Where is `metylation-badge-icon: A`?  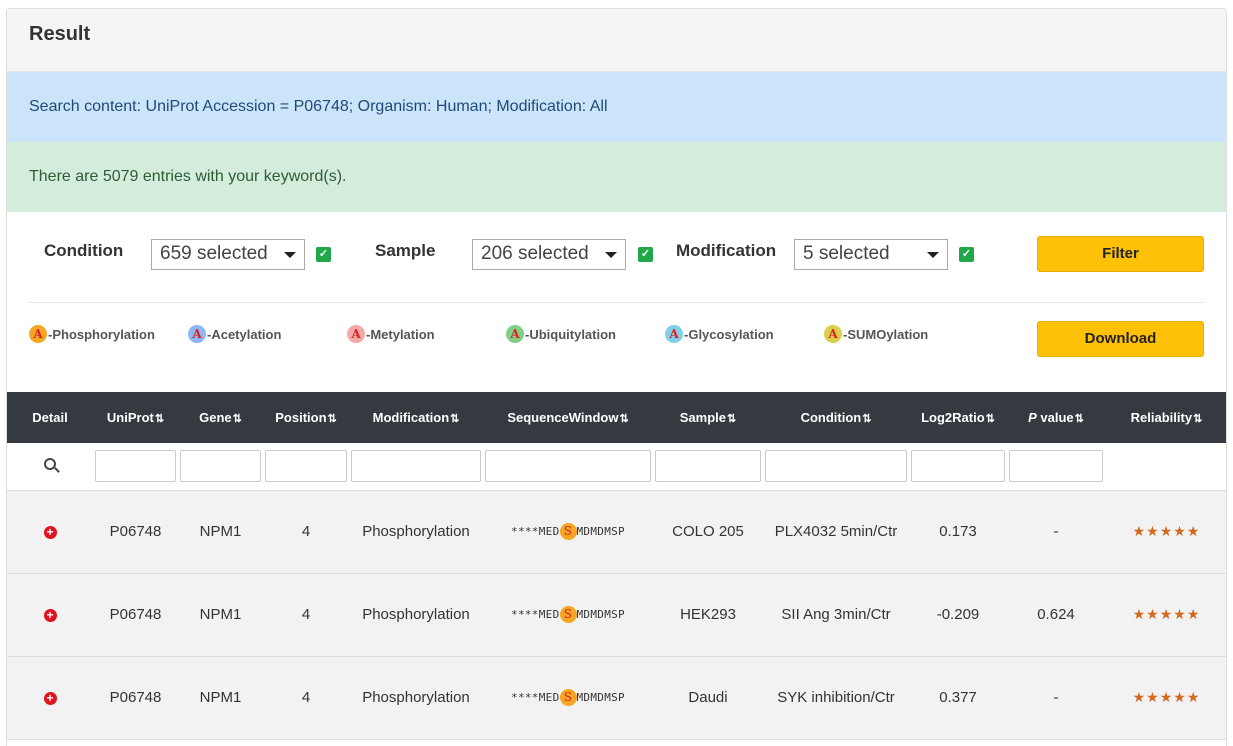
metylation-badge-icon: A is located at coordinates (356, 334).